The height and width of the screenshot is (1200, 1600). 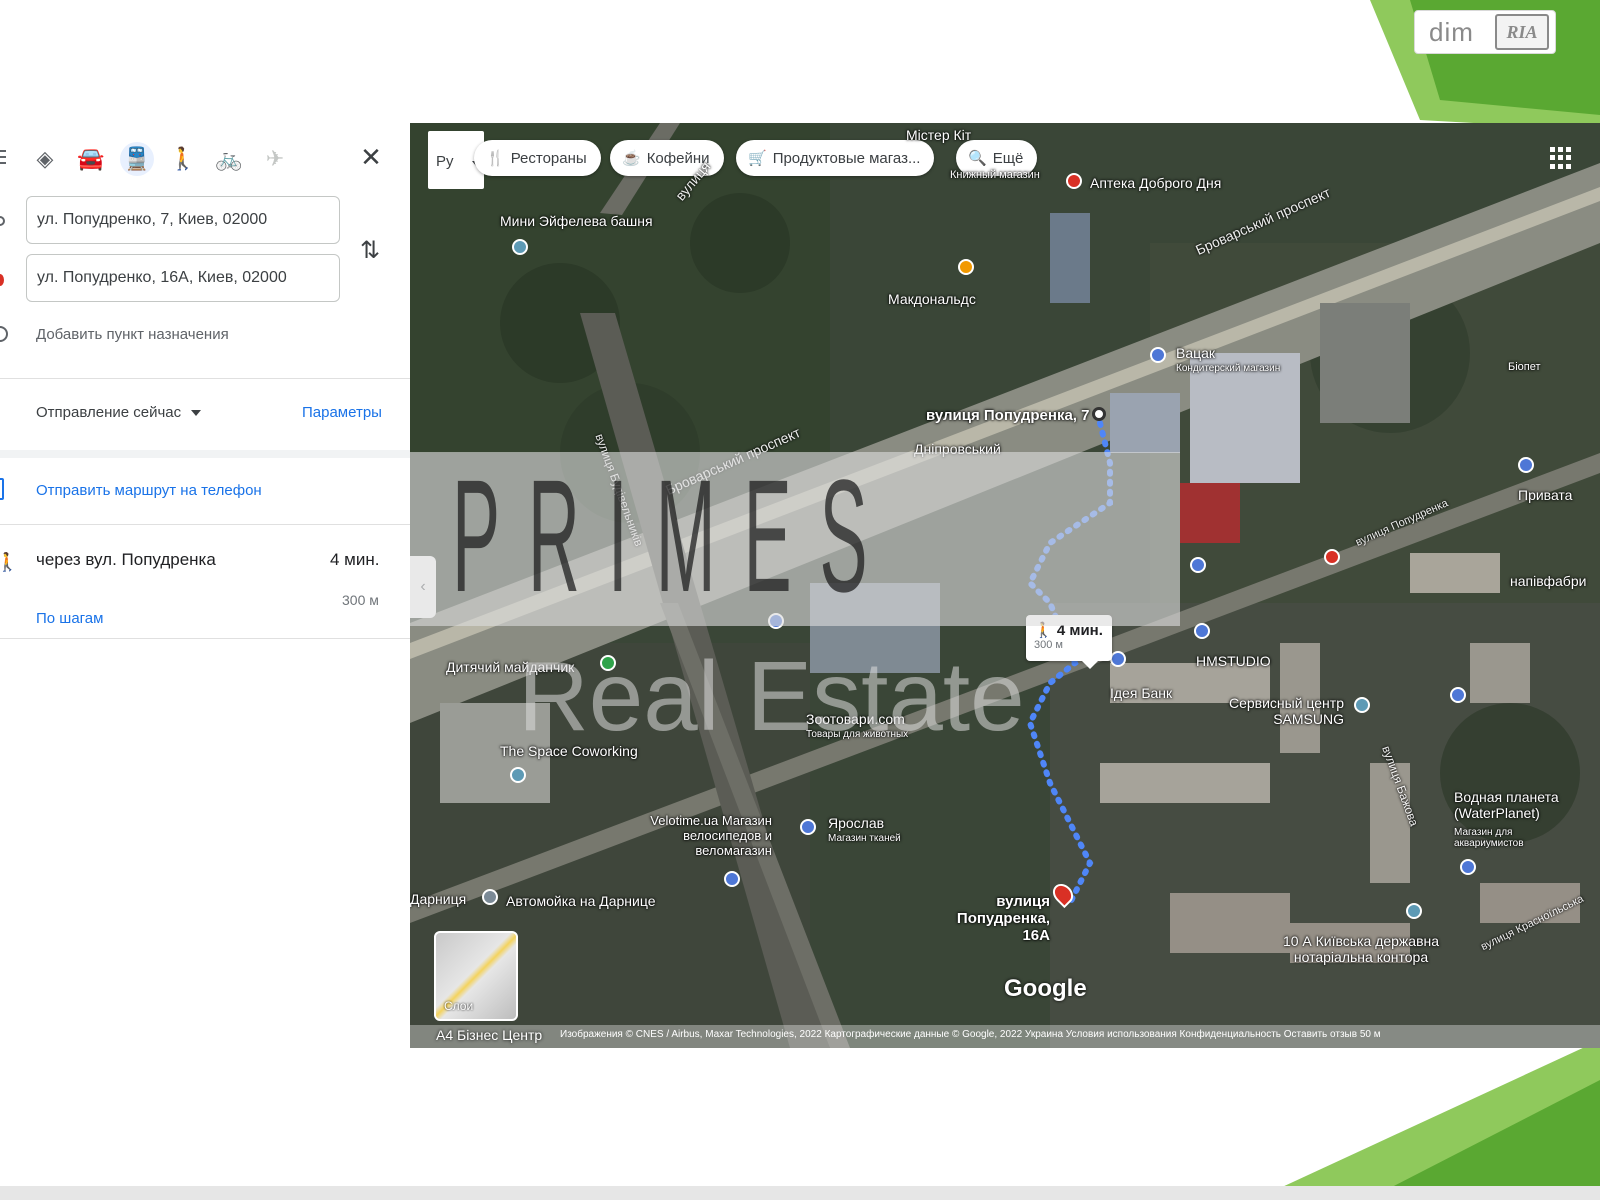 What do you see at coordinates (995, 175) in the screenshot?
I see `map-label: Книжный магазин` at bounding box center [995, 175].